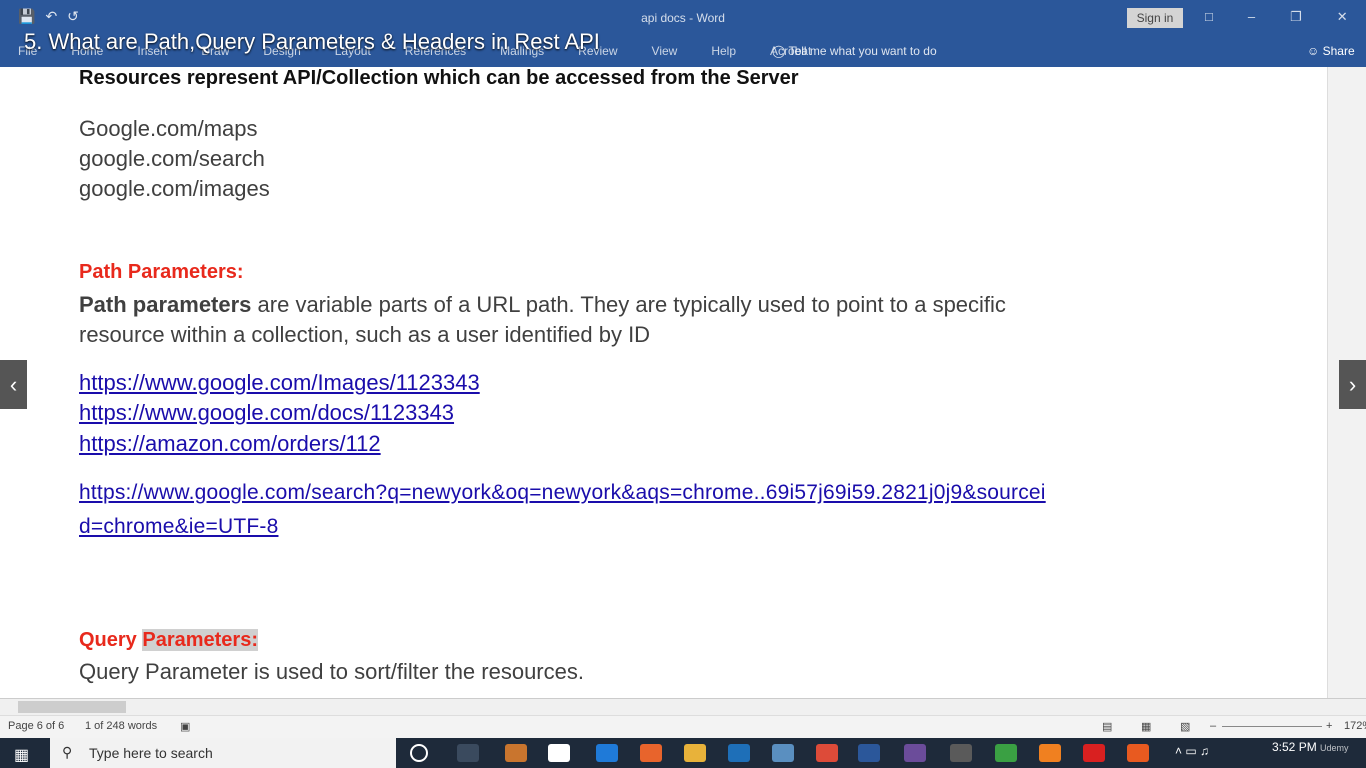 This screenshot has height=768, width=1366. I want to click on postman-icon, so click(1050, 753).